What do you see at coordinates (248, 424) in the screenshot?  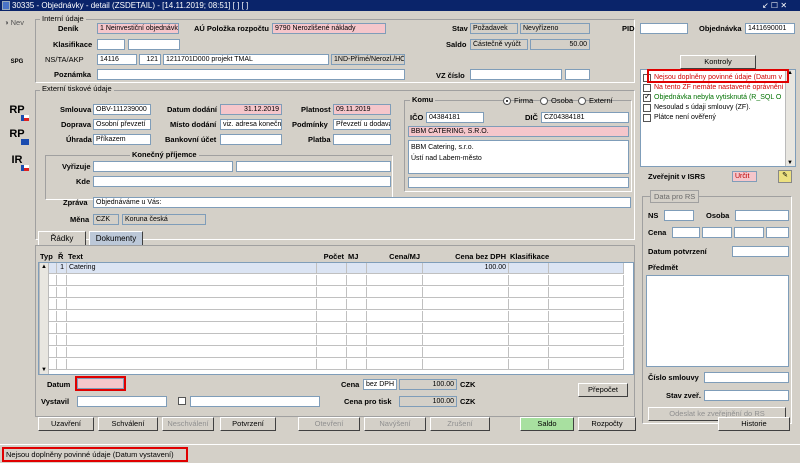 I see `potvrzeni-button: Potvrzení` at bounding box center [248, 424].